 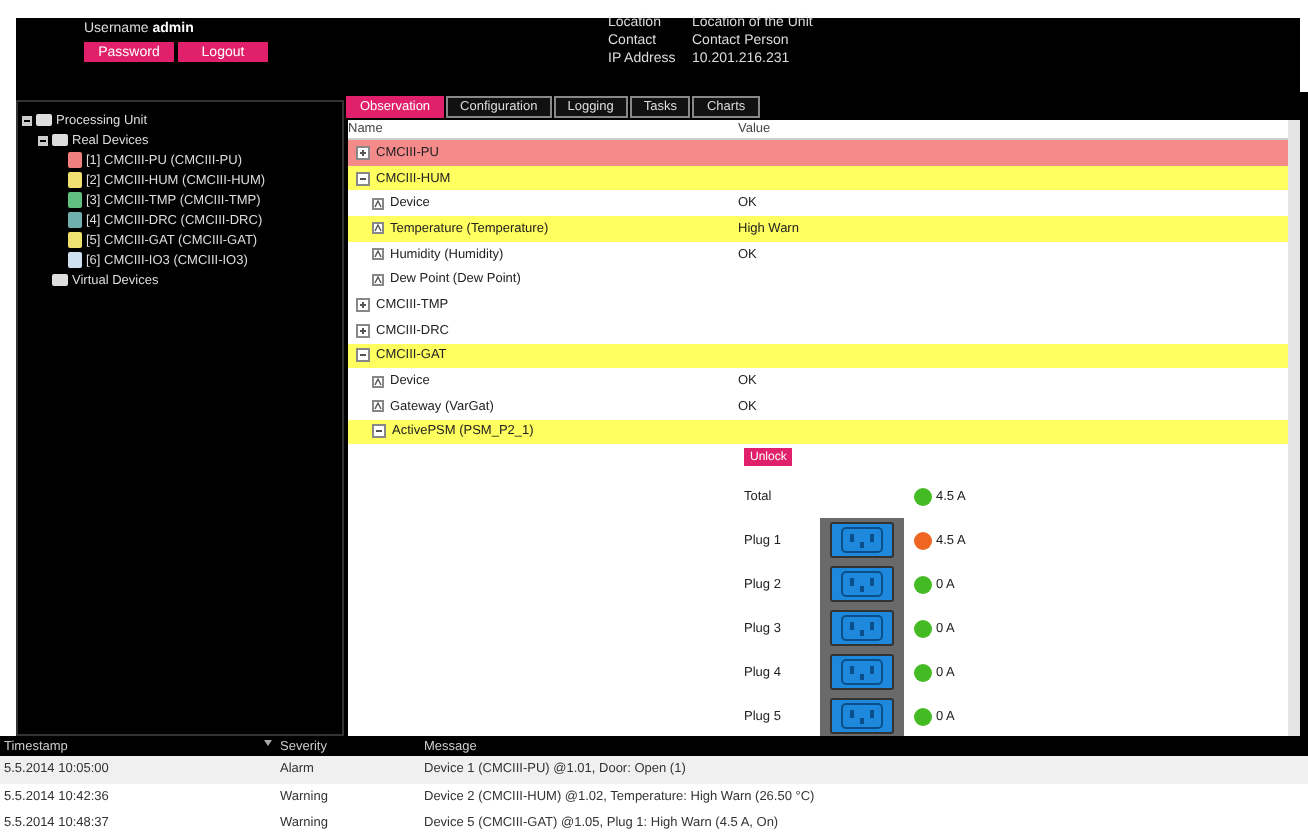 I want to click on scrollbar, so click(x=1294, y=428).